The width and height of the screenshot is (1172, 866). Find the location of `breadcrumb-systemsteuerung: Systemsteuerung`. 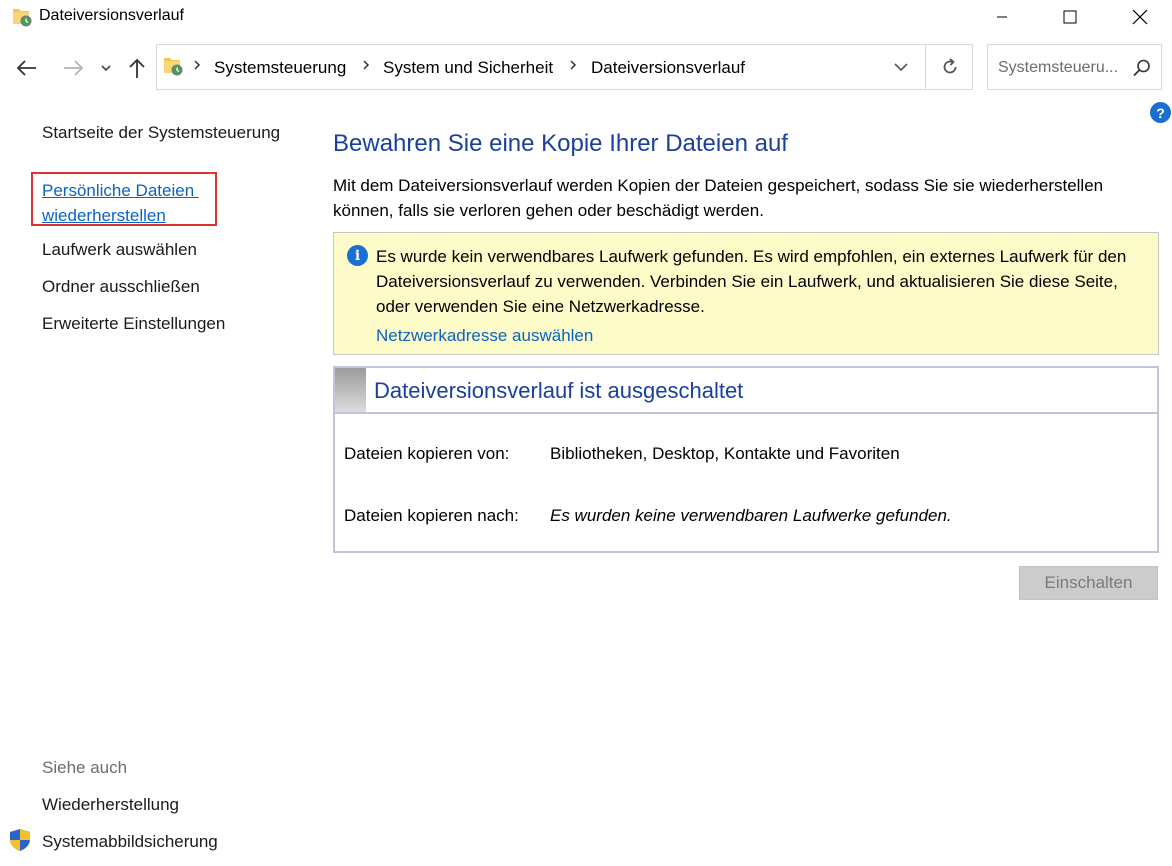

breadcrumb-systemsteuerung: Systemsteuerung is located at coordinates (280, 68).